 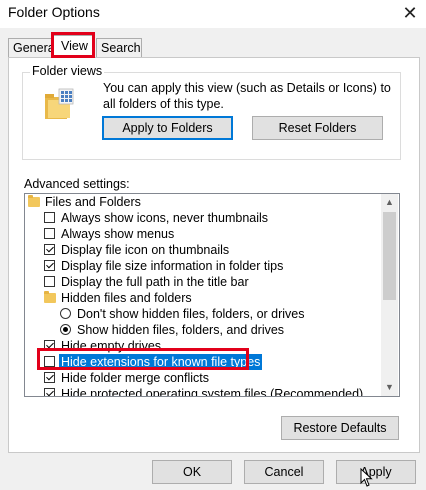 What do you see at coordinates (111, 346) in the screenshot?
I see `list-item-label: Hide empty drives` at bounding box center [111, 346].